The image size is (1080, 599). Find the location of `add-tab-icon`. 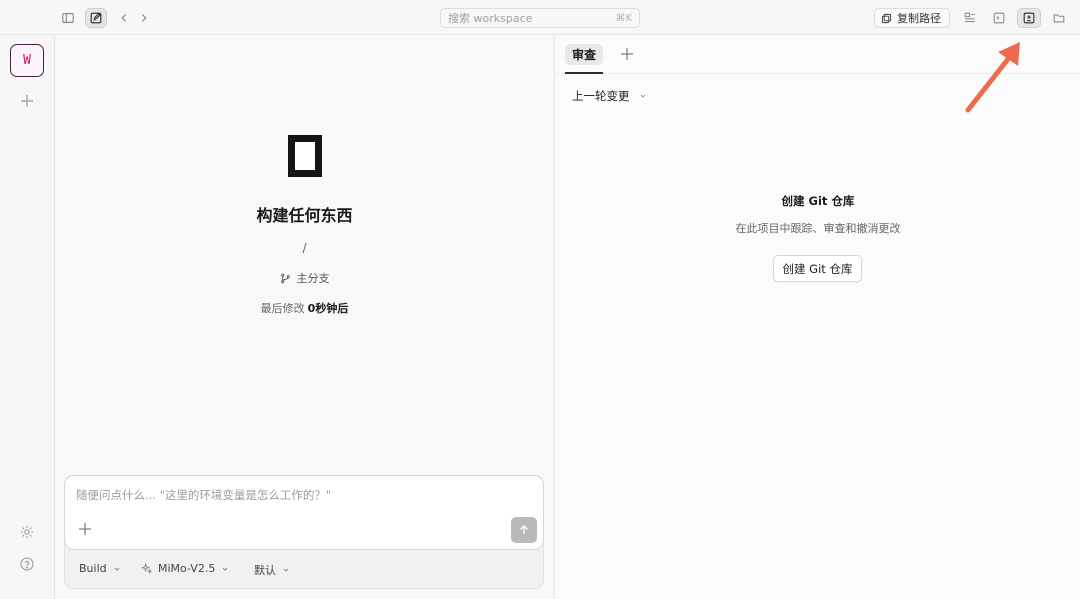

add-tab-icon is located at coordinates (627, 54).